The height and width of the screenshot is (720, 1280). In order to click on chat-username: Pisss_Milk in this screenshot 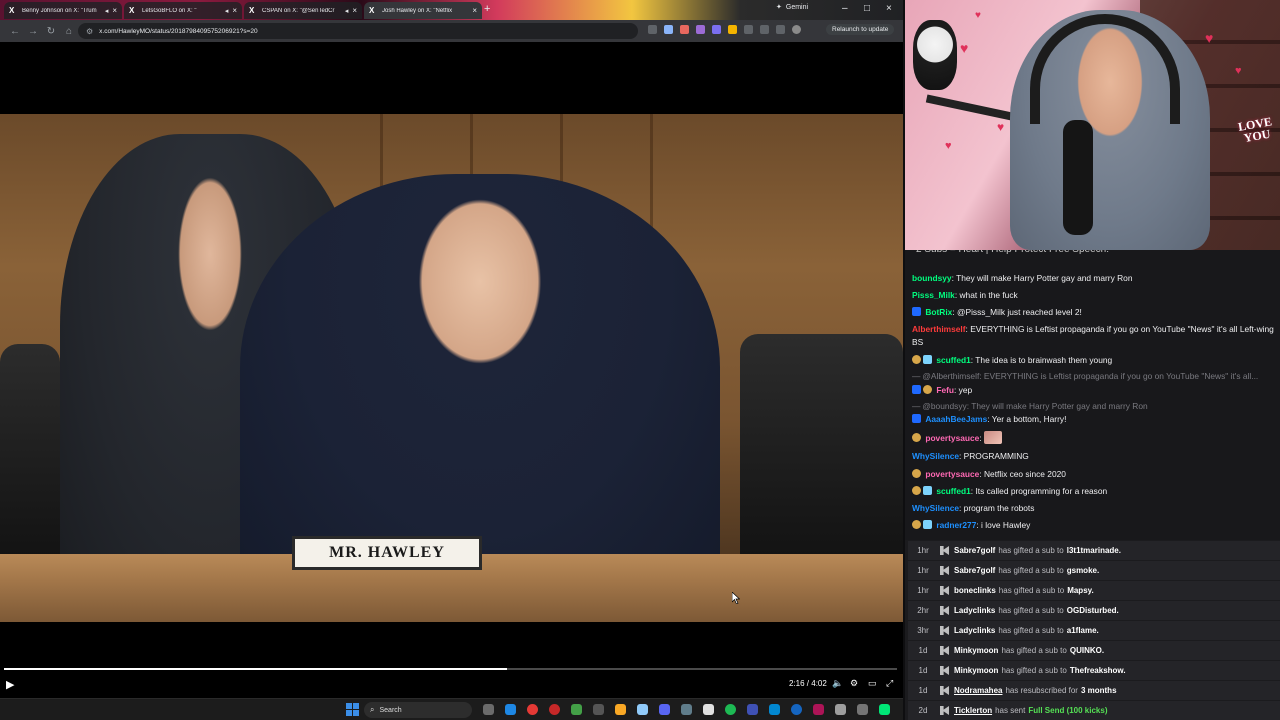, I will do `click(933, 295)`.